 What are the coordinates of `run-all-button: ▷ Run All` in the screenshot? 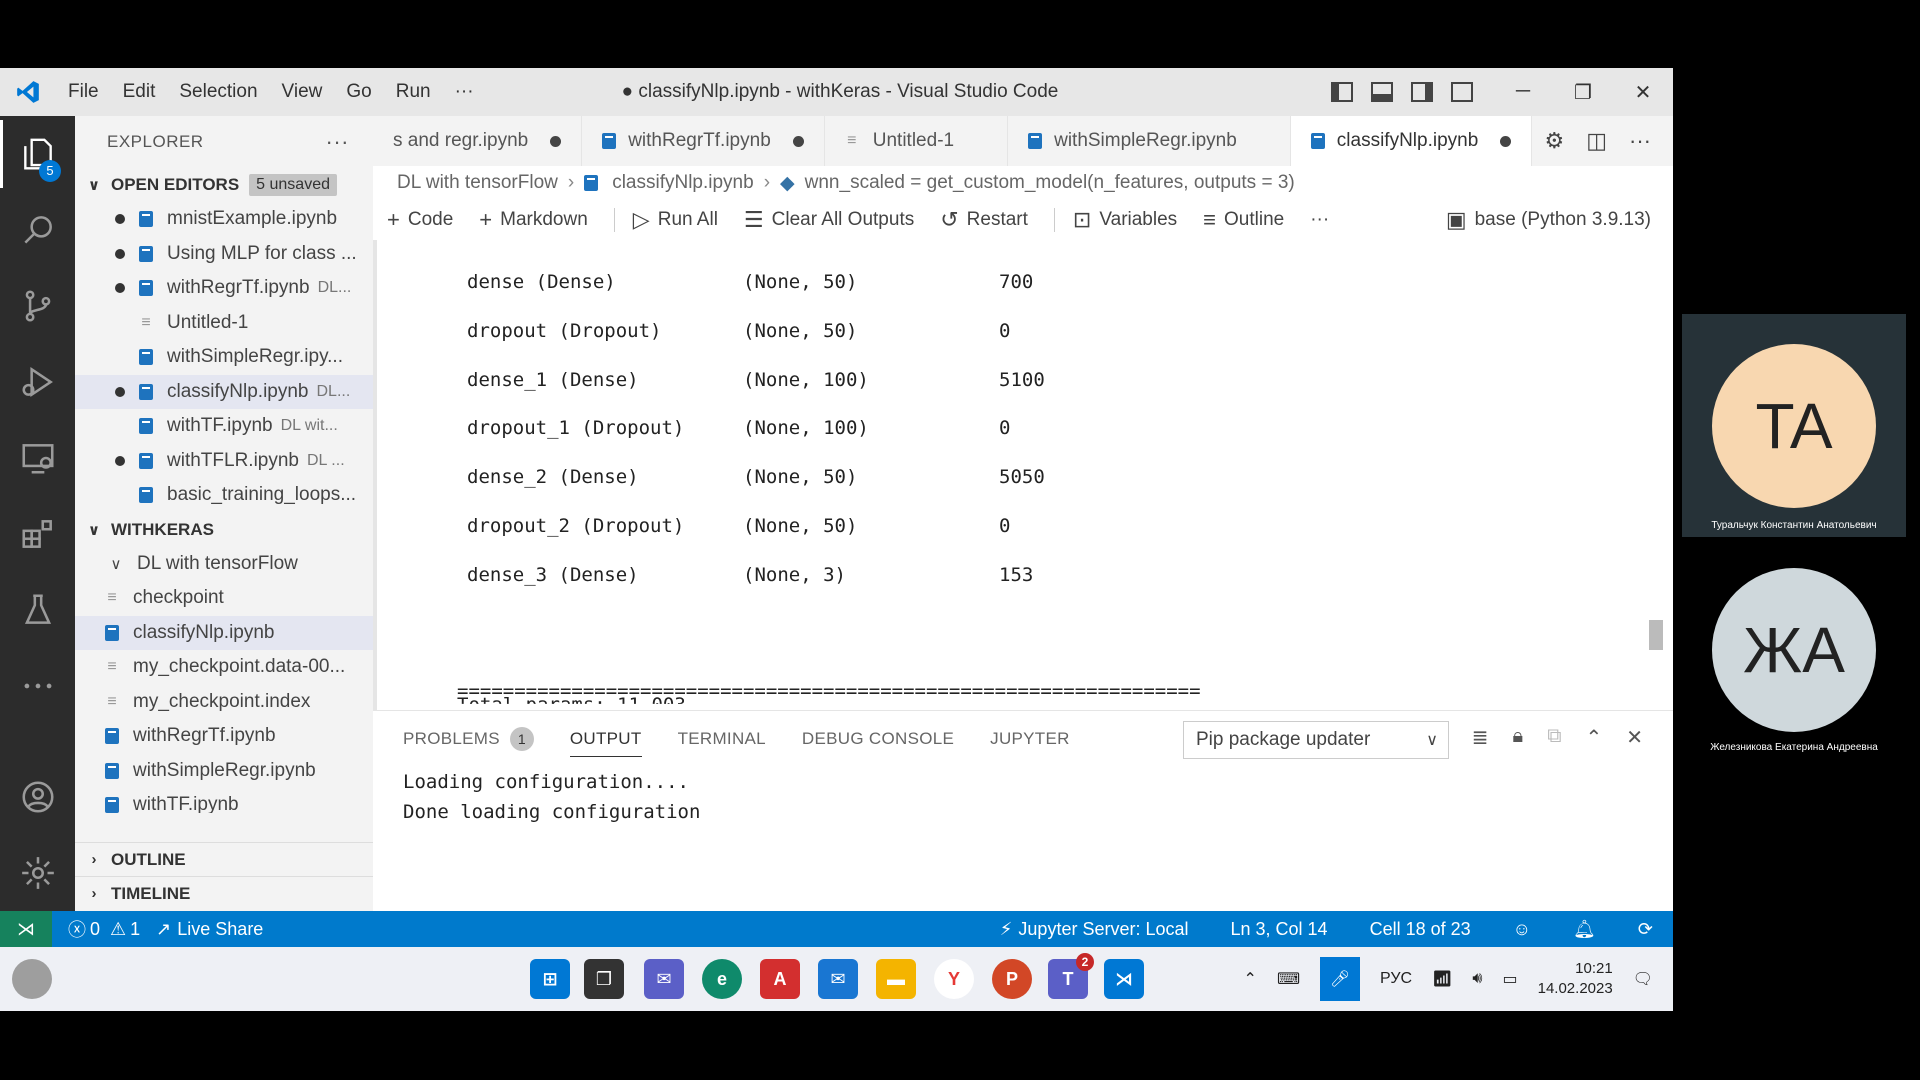 It's located at (675, 220).